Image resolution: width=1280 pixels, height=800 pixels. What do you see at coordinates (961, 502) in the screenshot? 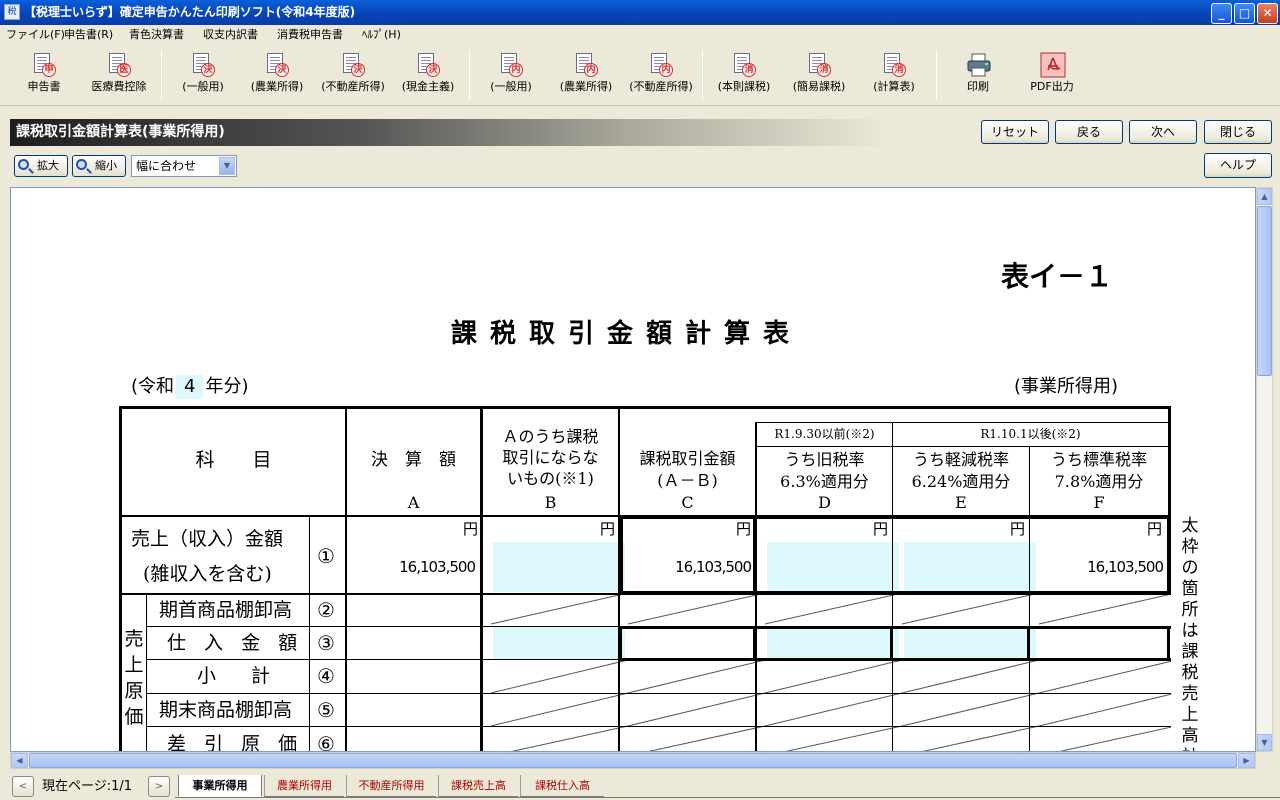
I see `col-e-letter: E` at bounding box center [961, 502].